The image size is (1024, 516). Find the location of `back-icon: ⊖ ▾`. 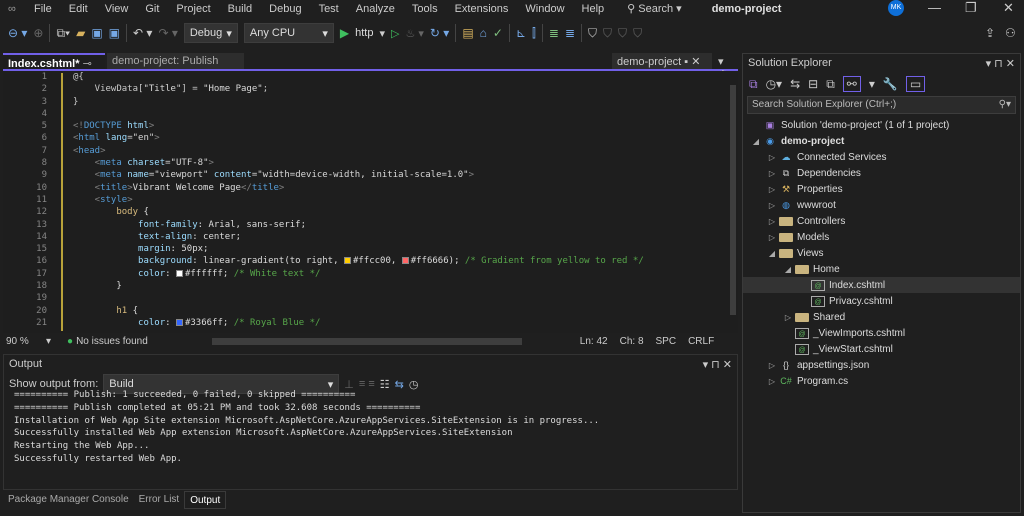

back-icon: ⊖ ▾ is located at coordinates (17, 33).